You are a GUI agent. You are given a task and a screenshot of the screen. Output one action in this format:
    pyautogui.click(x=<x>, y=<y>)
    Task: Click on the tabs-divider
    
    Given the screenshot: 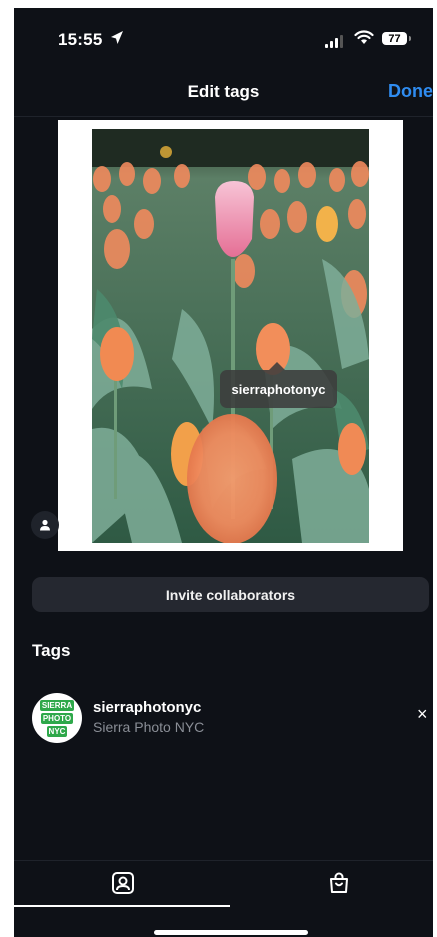 What is the action you would take?
    pyautogui.click(x=223, y=860)
    